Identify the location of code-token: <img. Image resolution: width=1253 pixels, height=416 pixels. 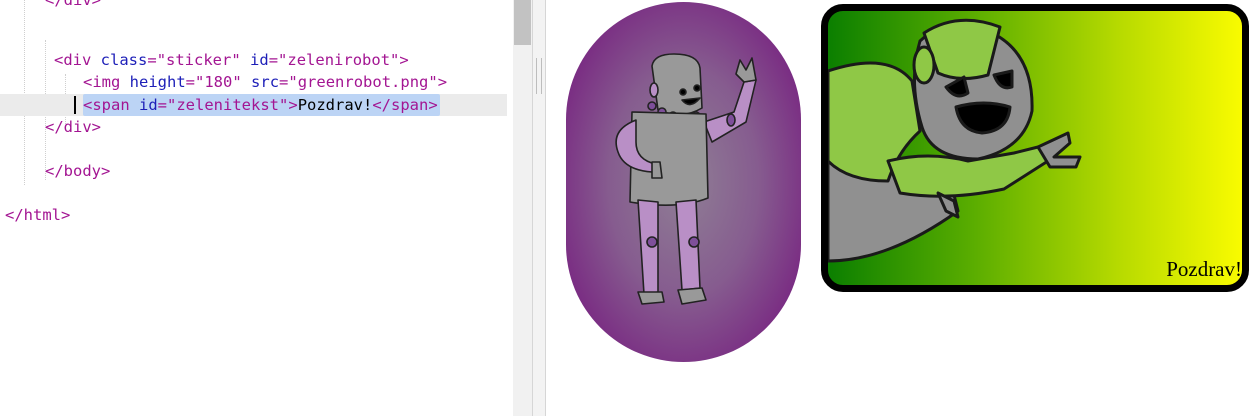
(106, 82).